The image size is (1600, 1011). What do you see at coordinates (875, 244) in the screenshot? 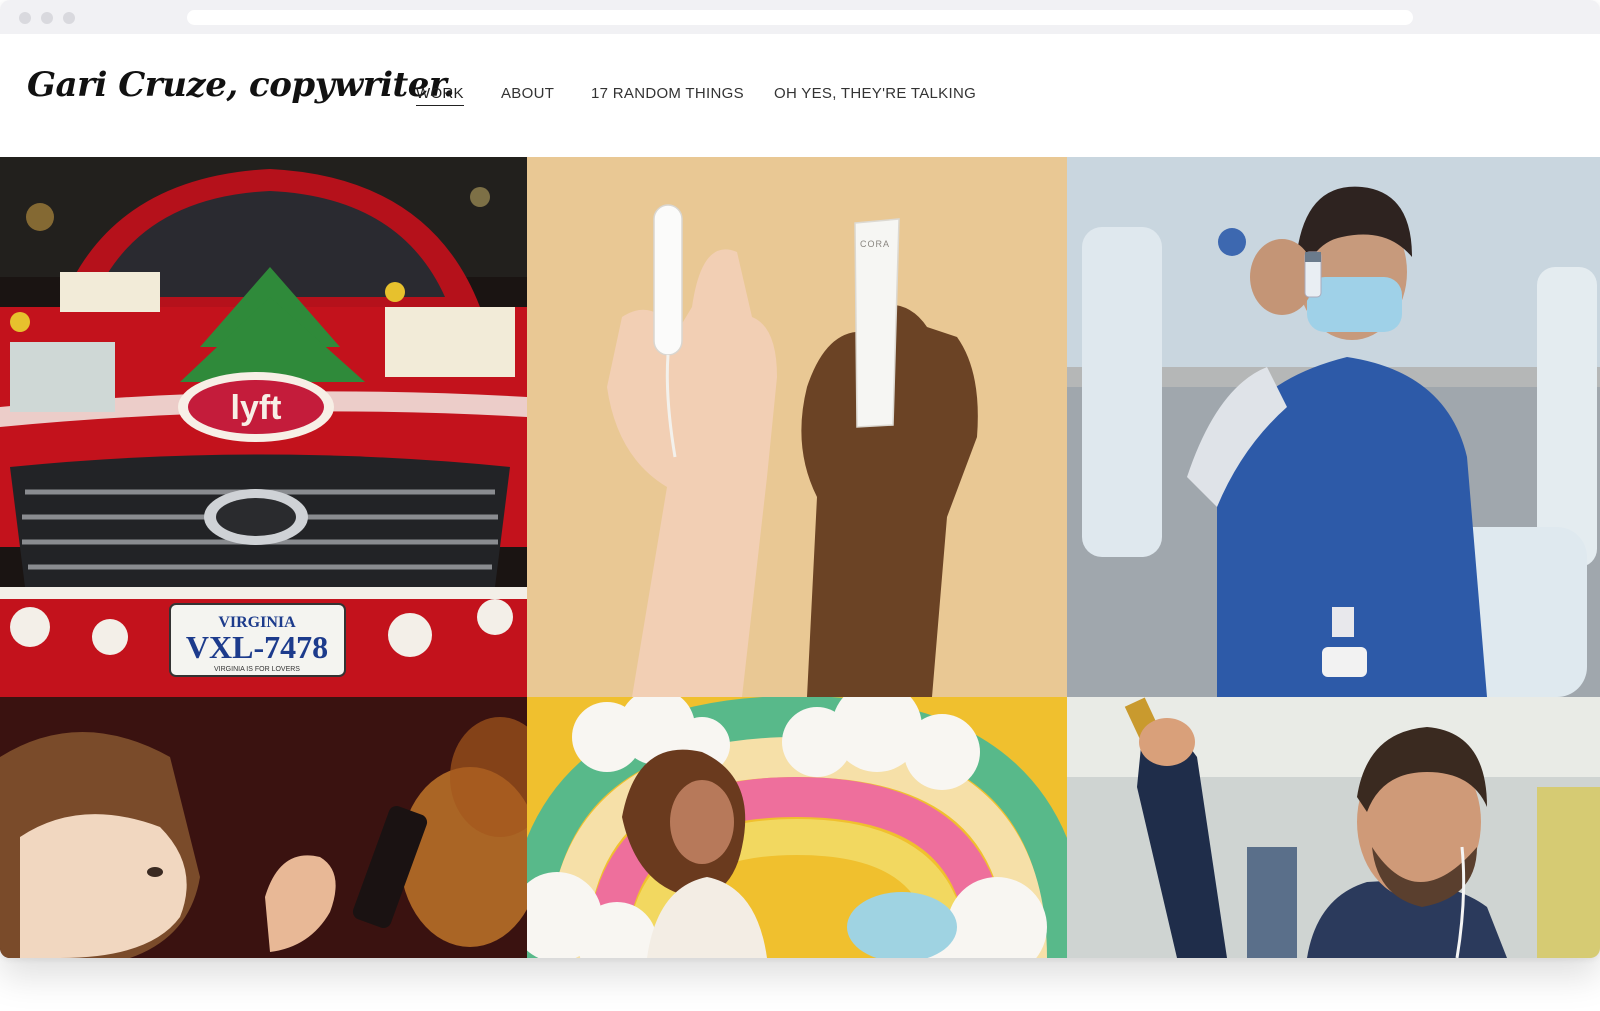
I see `cora-wrapper-text: CORA` at bounding box center [875, 244].